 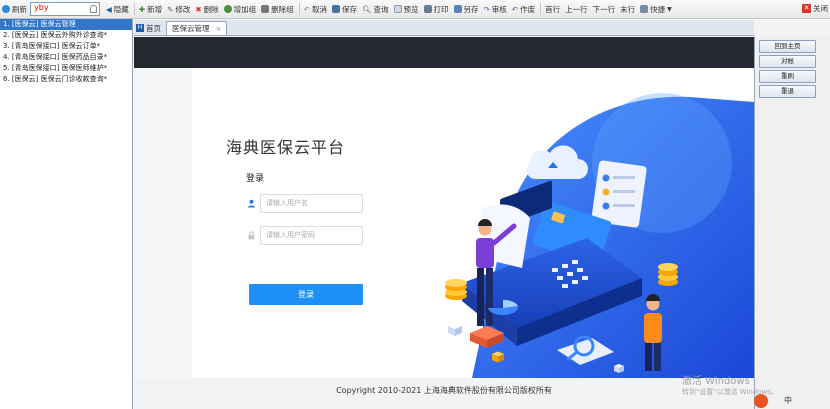 I want to click on save-as-icon, so click(x=457, y=9).